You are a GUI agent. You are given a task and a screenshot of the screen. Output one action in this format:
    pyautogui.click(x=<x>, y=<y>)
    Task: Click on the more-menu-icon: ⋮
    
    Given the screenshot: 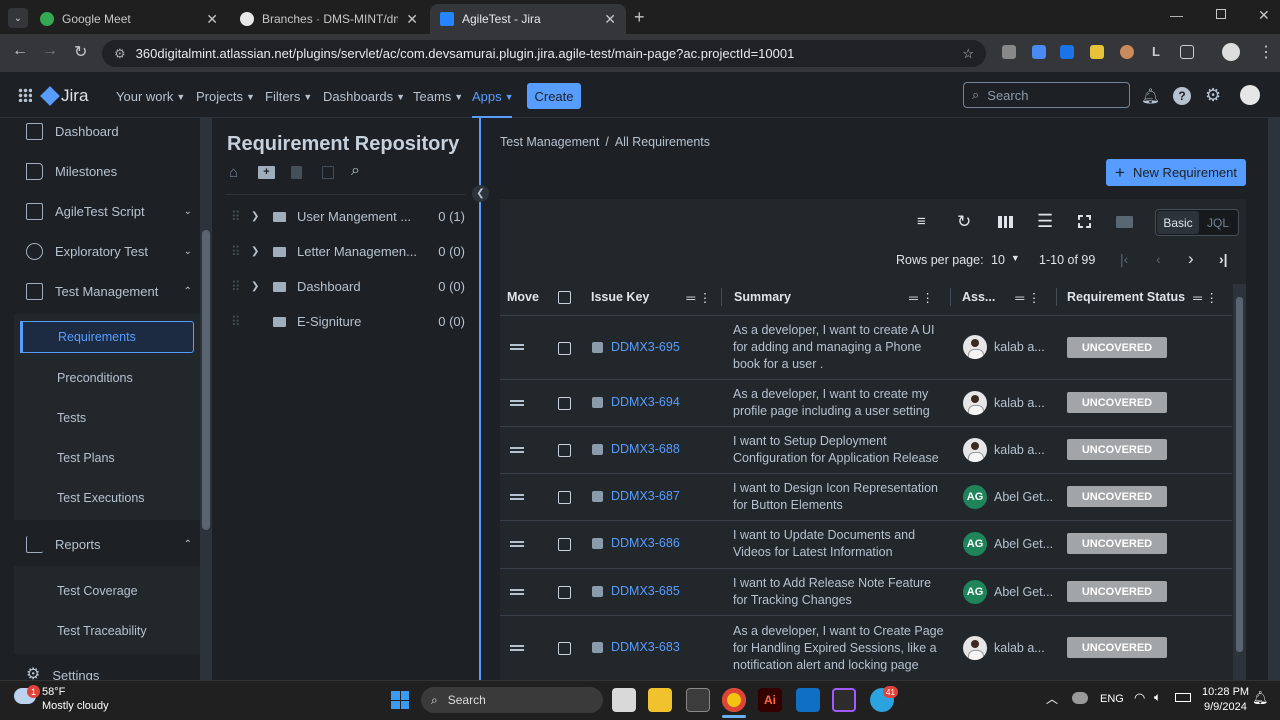 What is the action you would take?
    pyautogui.click(x=1266, y=52)
    